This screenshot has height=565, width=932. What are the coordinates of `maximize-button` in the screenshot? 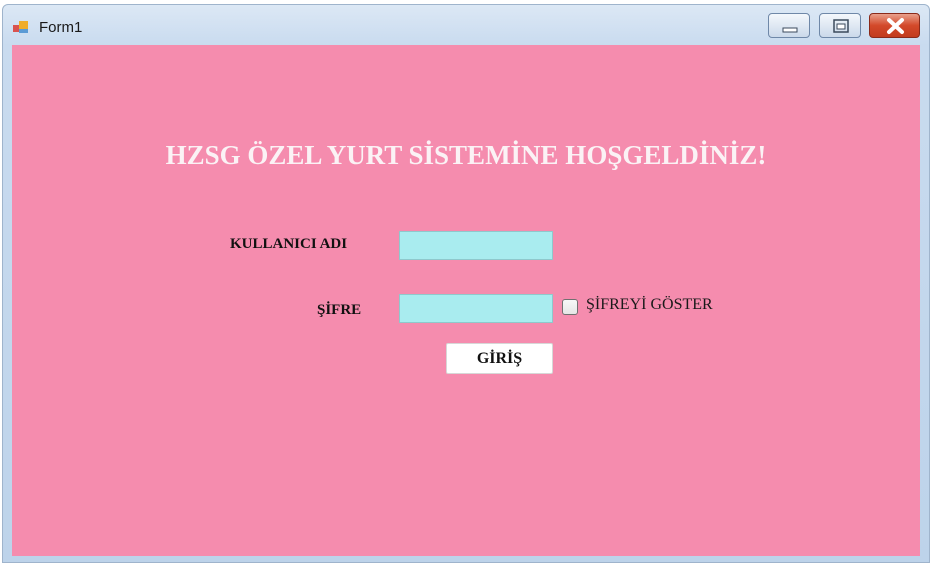 It's located at (840, 25).